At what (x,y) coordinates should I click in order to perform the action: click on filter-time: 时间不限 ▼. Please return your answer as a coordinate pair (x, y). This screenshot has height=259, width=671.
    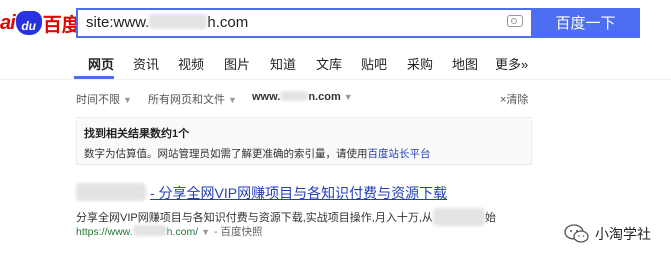
    Looking at the image, I should click on (104, 99).